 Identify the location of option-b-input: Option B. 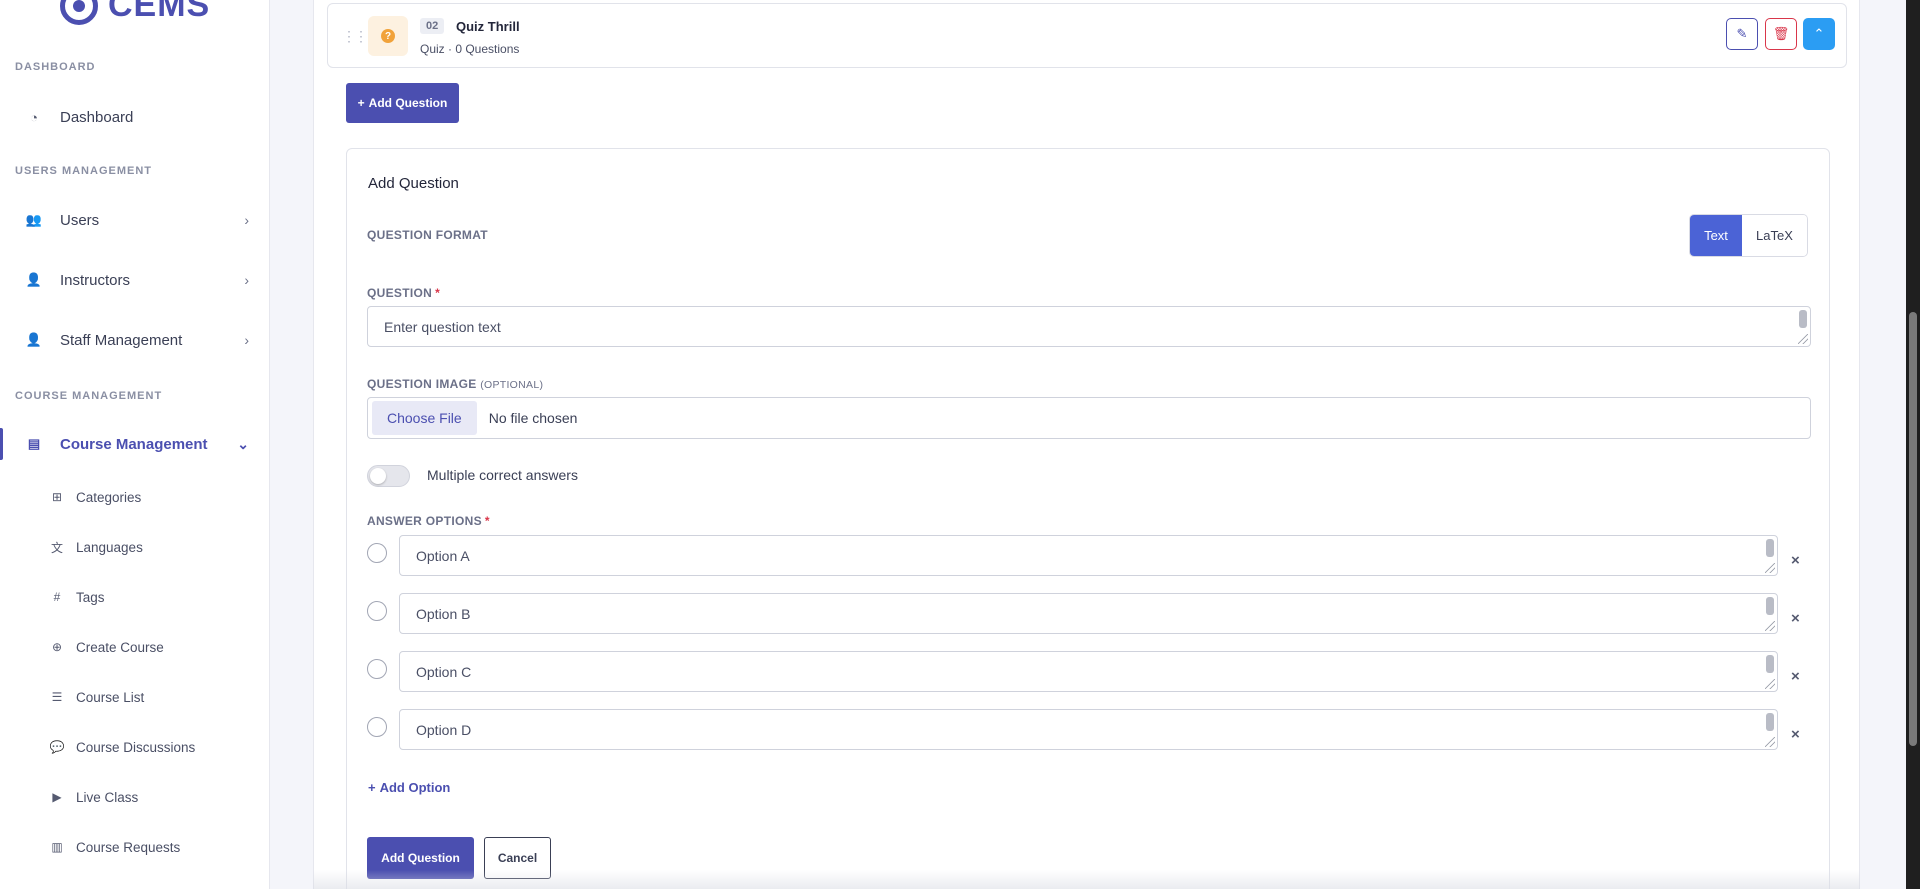
(1088, 613).